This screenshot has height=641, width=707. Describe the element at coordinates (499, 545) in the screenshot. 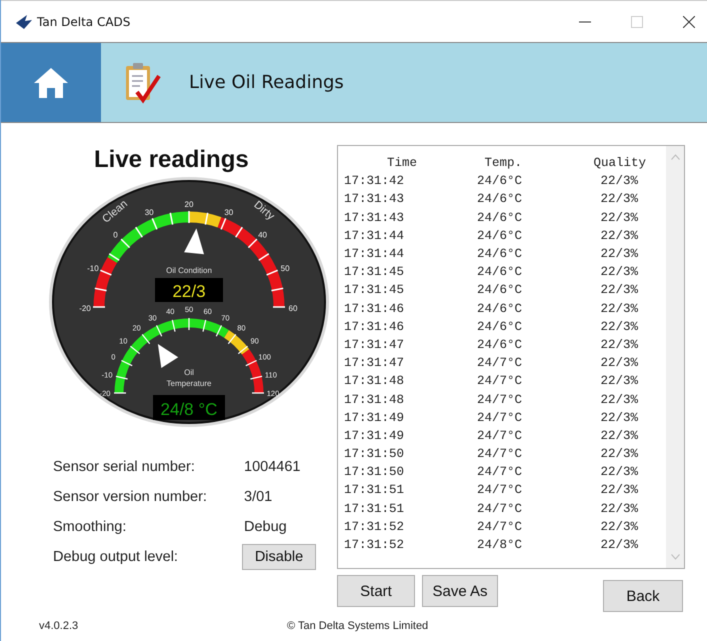

I see `reading-cell-text: 24/8°C` at that location.